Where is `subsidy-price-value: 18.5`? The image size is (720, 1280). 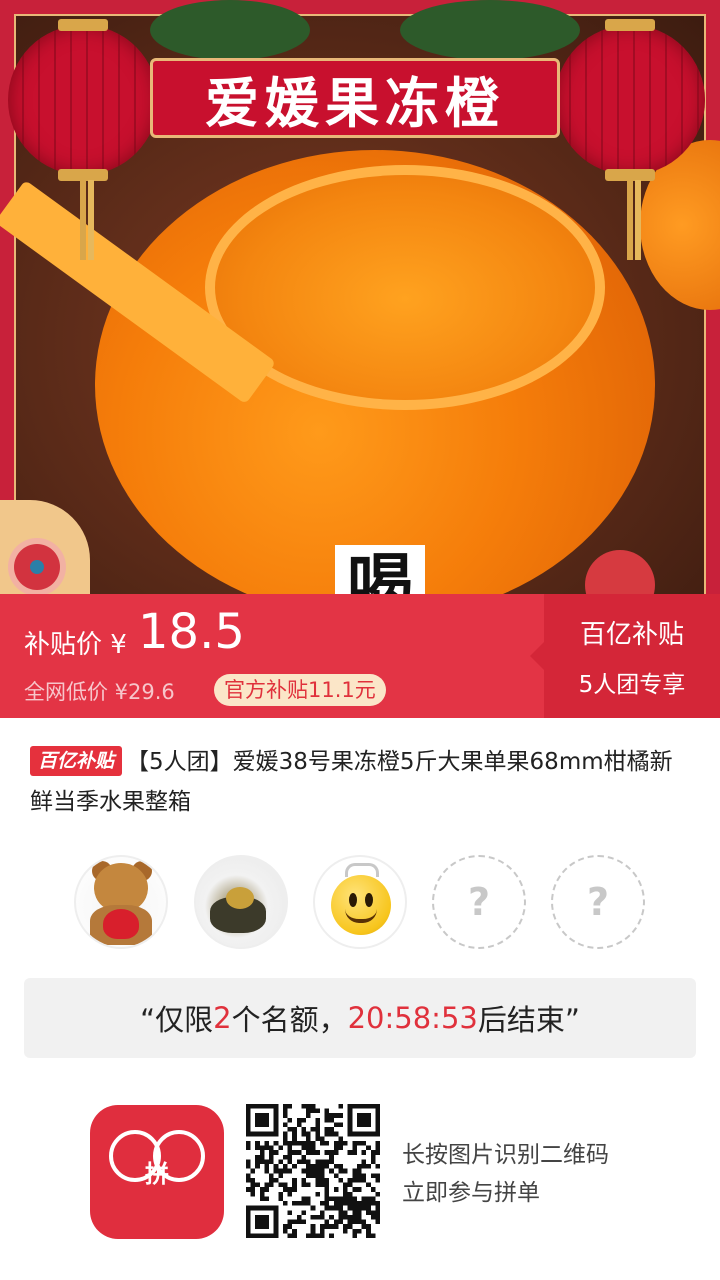 subsidy-price-value: 18.5 is located at coordinates (191, 632).